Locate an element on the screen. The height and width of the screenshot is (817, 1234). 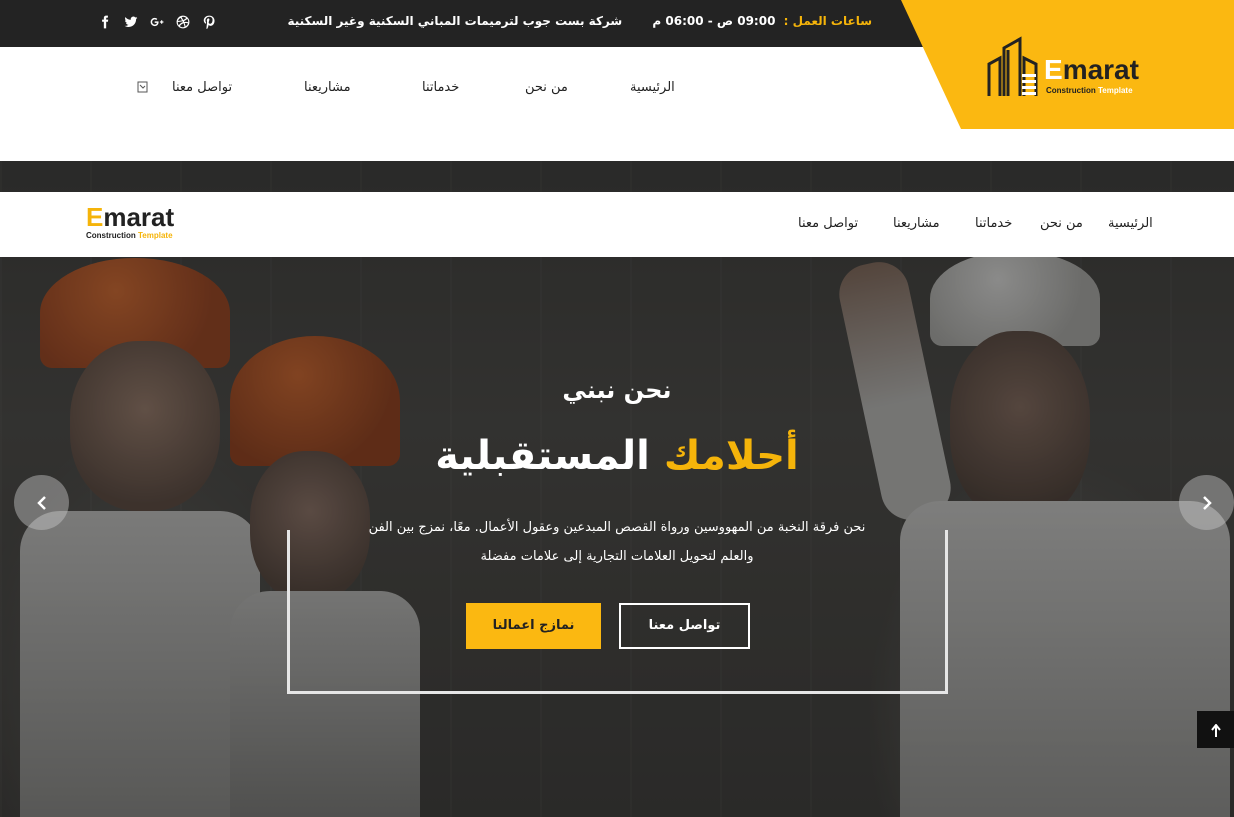
pinterest-icon is located at coordinates (209, 22).